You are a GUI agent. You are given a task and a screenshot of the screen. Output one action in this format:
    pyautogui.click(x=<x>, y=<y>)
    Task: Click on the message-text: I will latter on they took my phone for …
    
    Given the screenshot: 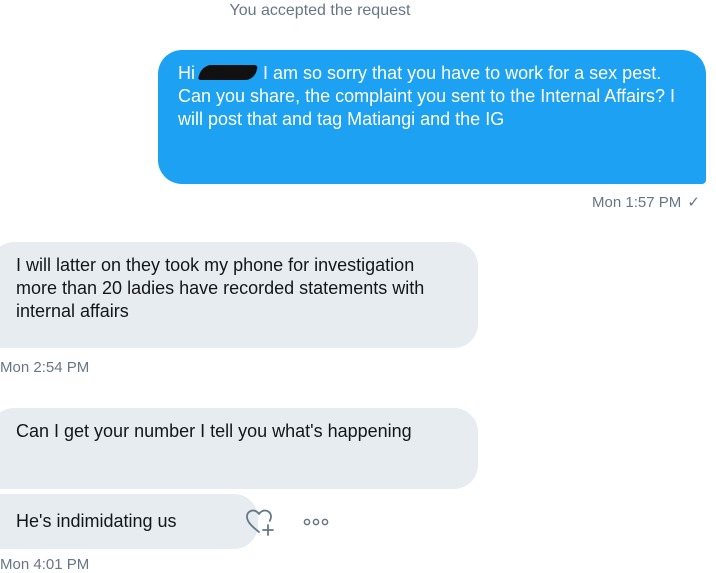 What is the action you would take?
    pyautogui.click(x=220, y=288)
    